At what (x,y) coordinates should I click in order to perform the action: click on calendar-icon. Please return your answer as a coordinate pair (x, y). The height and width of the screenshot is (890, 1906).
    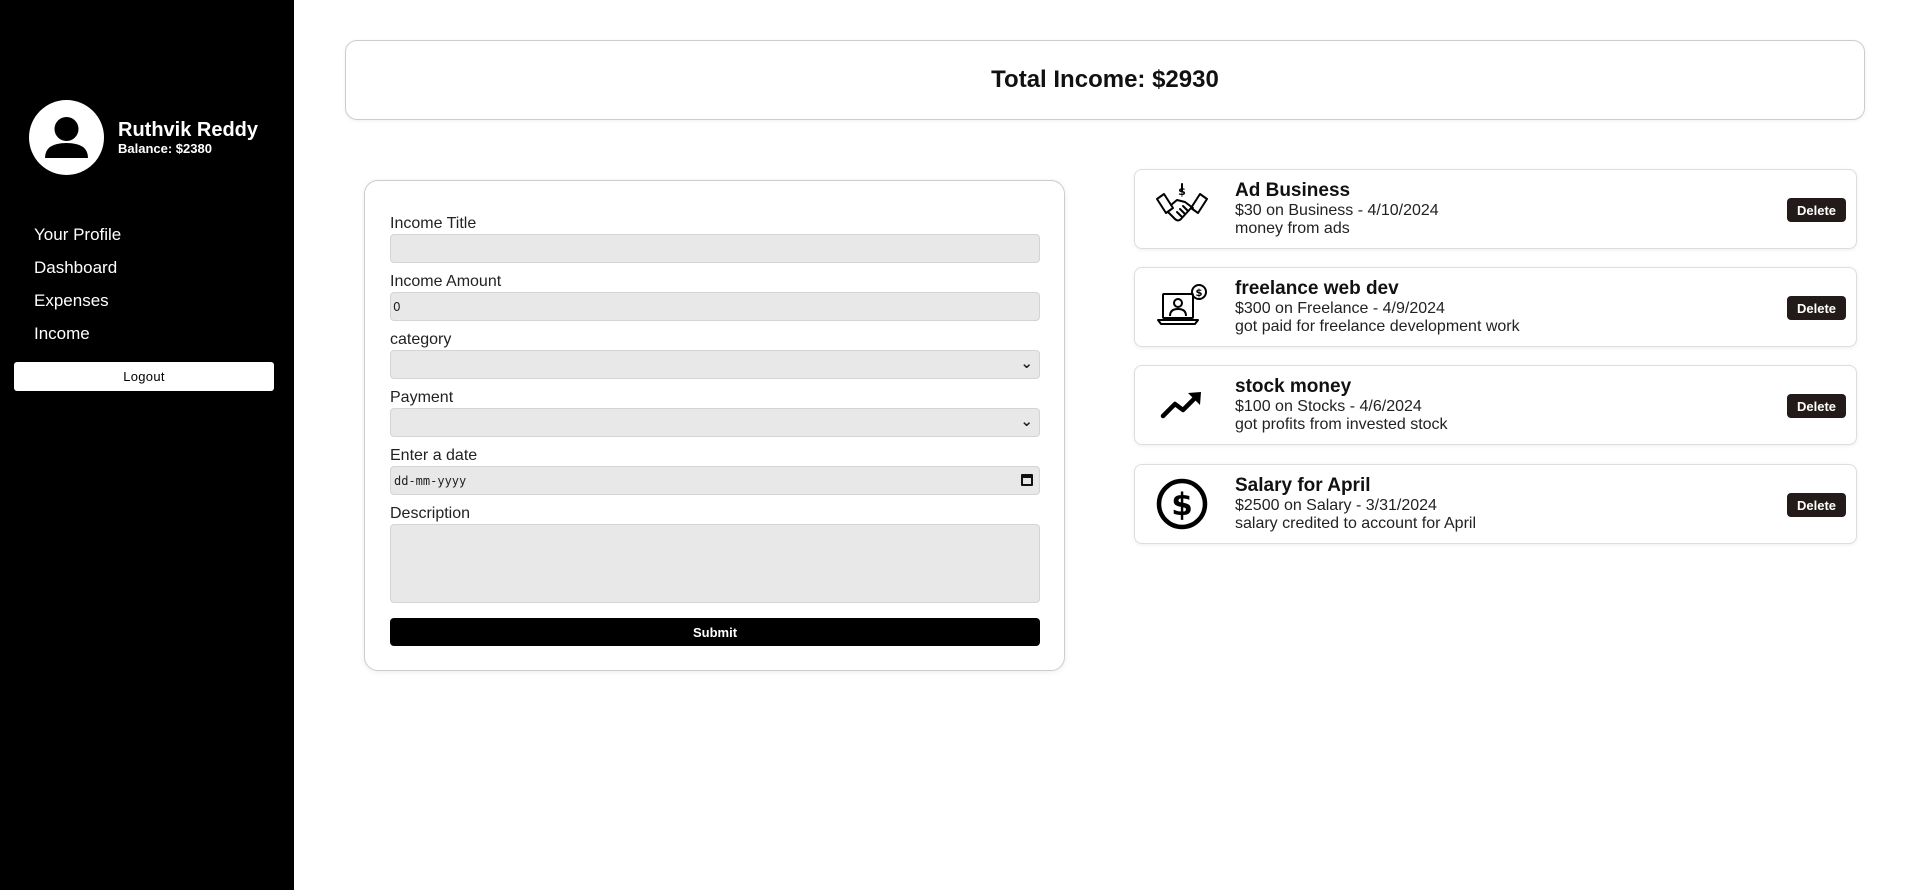
    Looking at the image, I should click on (1027, 480).